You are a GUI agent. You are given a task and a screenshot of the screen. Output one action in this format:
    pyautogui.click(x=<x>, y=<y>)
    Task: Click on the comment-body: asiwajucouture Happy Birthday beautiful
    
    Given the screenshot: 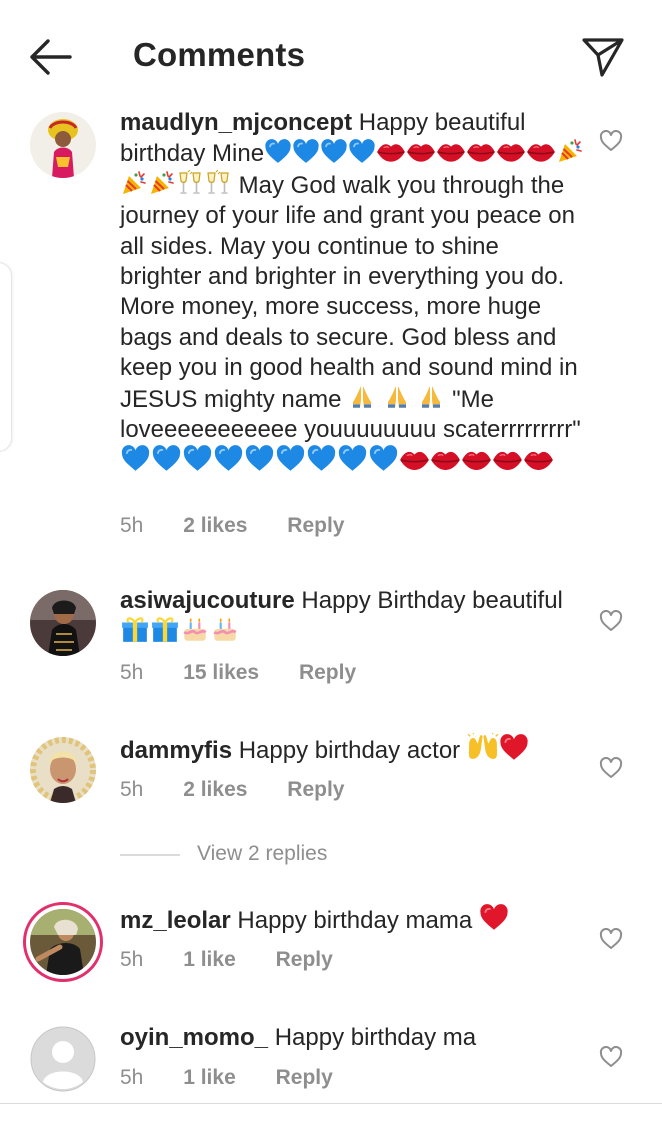 What is the action you would take?
    pyautogui.click(x=352, y=618)
    